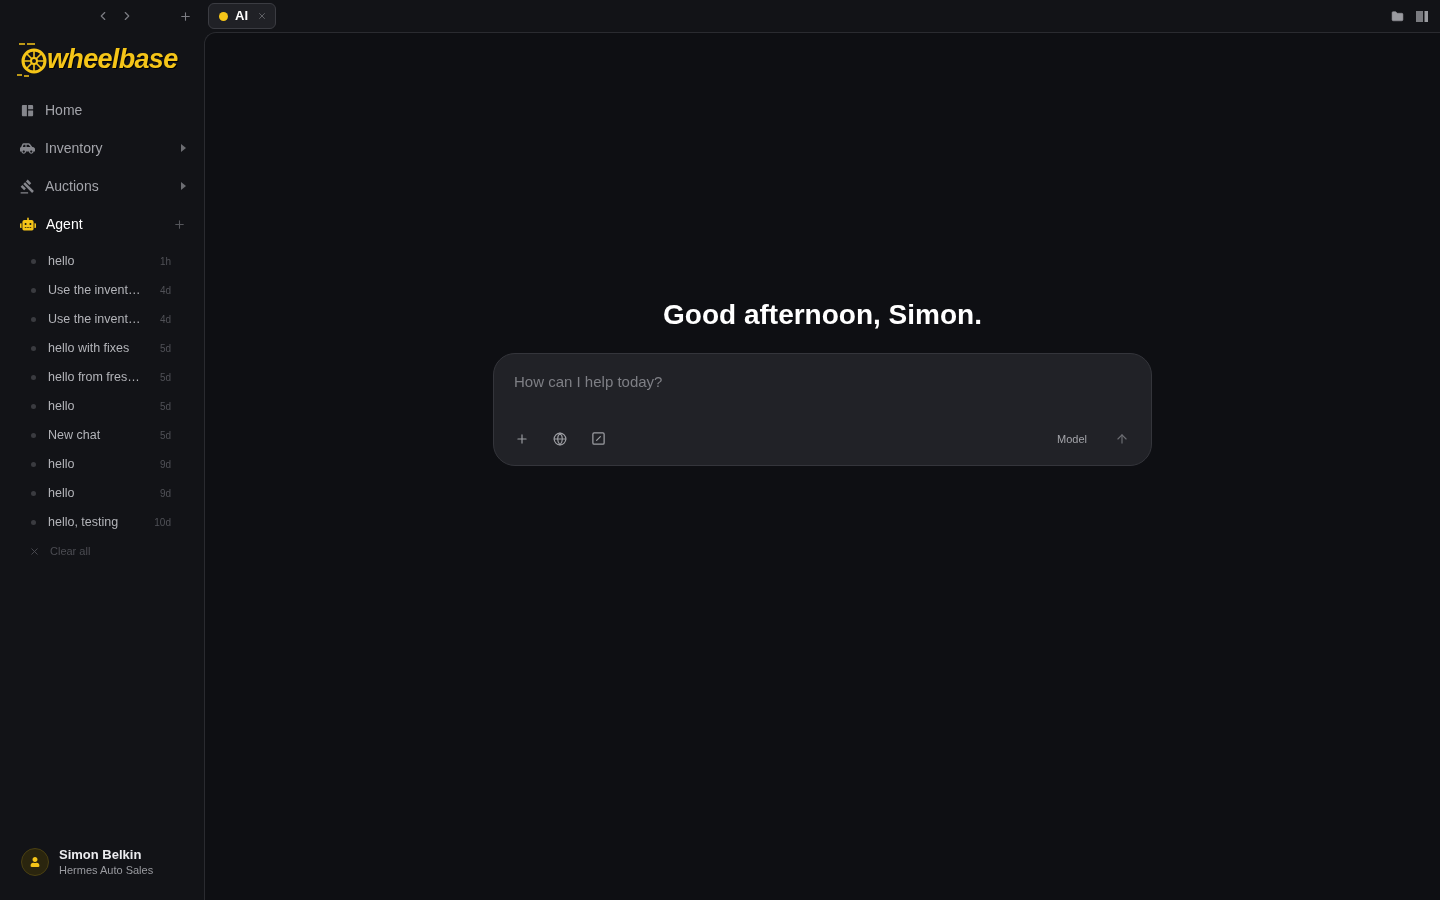 The width and height of the screenshot is (1440, 900). What do you see at coordinates (32, 59) in the screenshot?
I see `wheel-logo-icon` at bounding box center [32, 59].